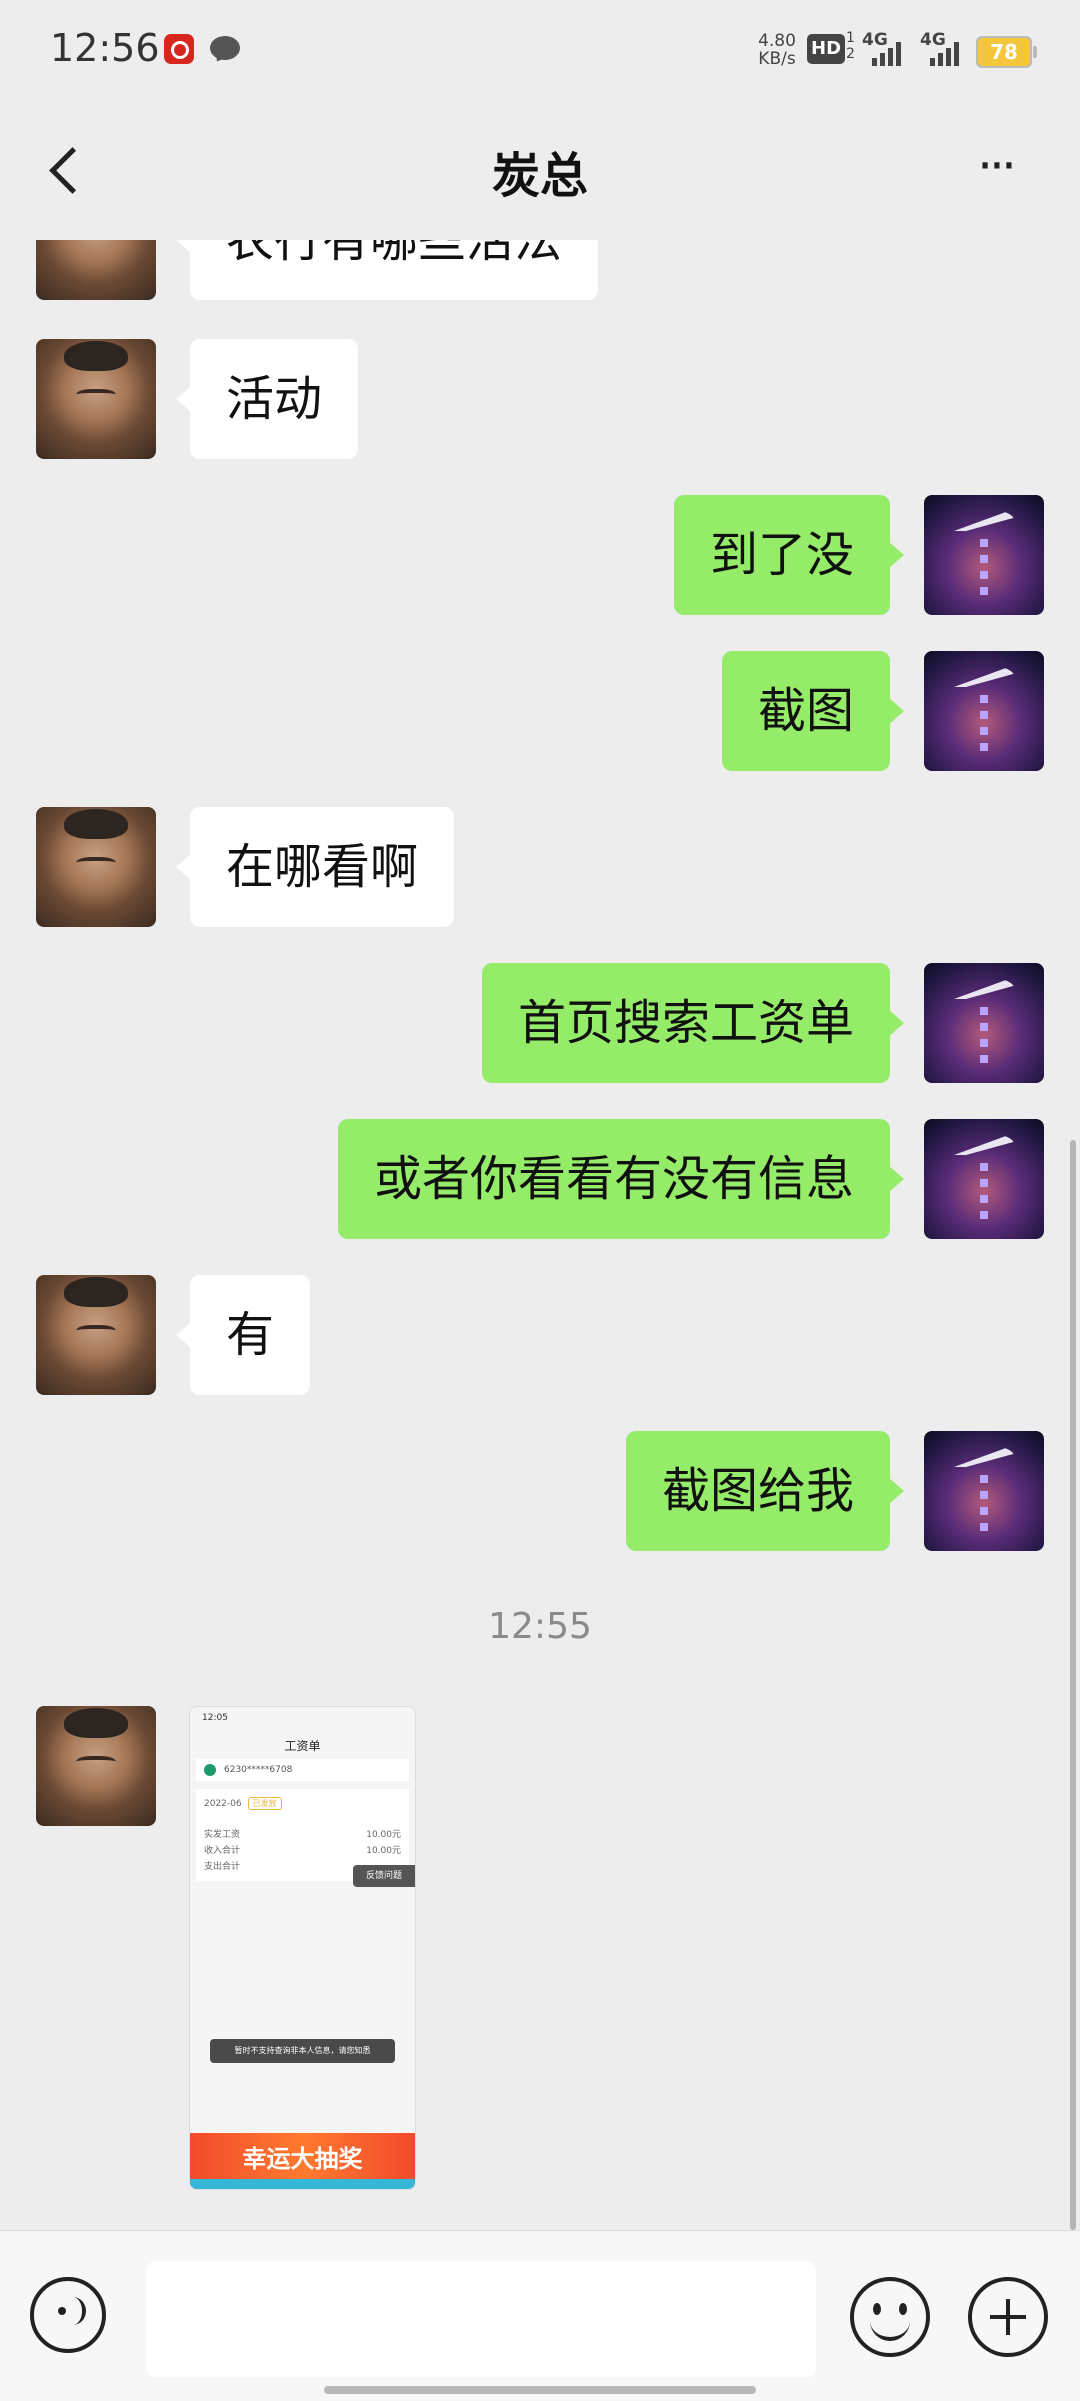 This screenshot has width=1080, height=2401. Describe the element at coordinates (777, 59) in the screenshot. I see `network-speed-unit: KB/s` at that location.